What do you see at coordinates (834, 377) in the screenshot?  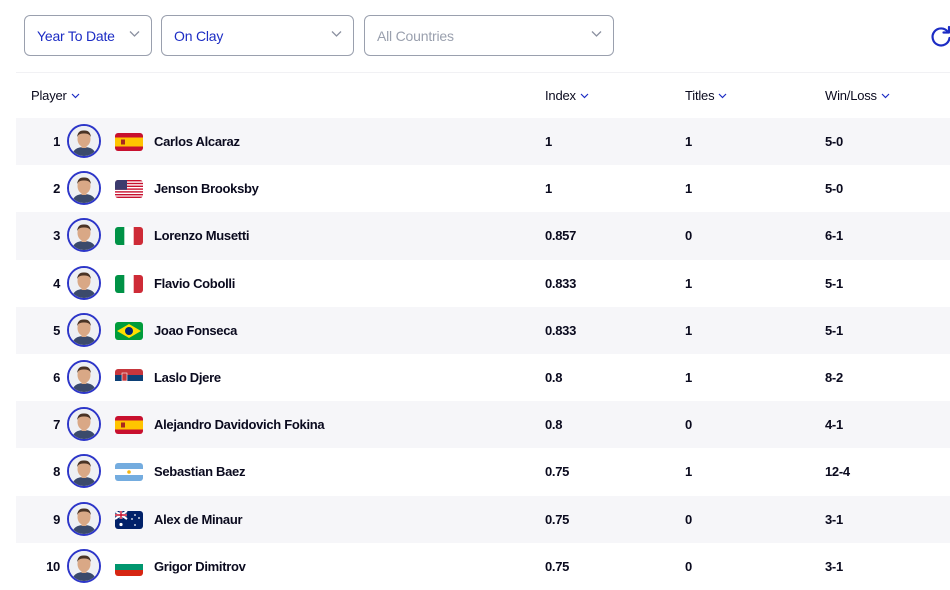 I see `player-win-loss: 8-2` at bounding box center [834, 377].